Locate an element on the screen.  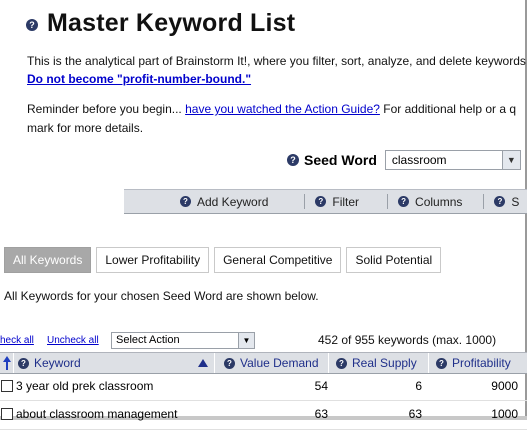
seed-word-select: classroom ▼ is located at coordinates (452, 160).